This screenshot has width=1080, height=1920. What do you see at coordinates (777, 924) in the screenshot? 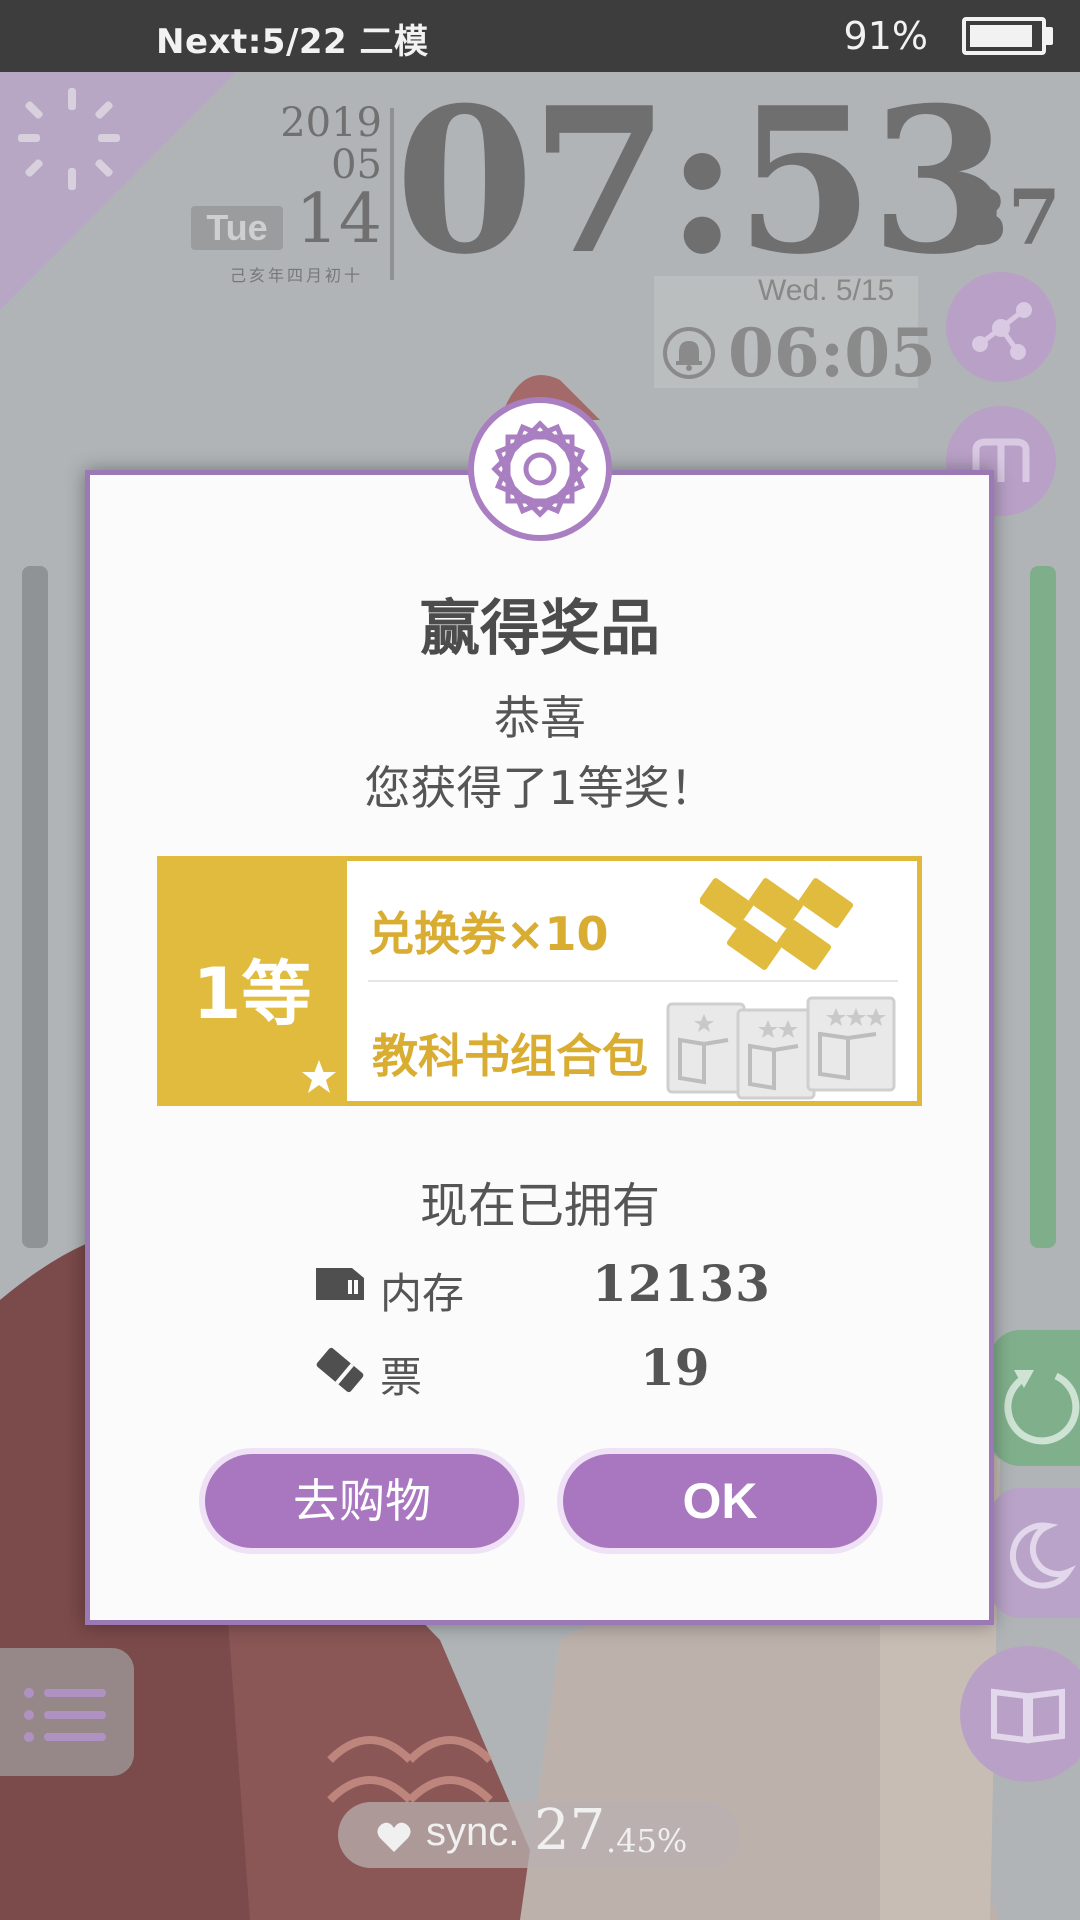
I see `tickets-image` at bounding box center [777, 924].